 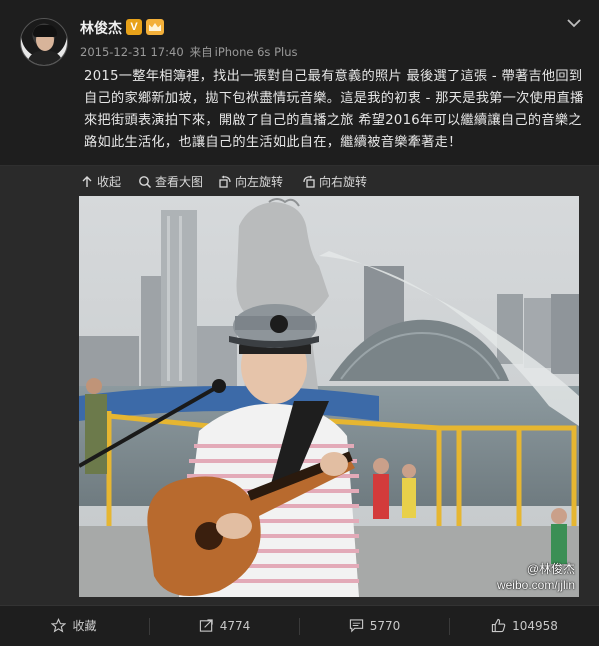 What do you see at coordinates (574, 23) in the screenshot?
I see `chevron-down-icon` at bounding box center [574, 23].